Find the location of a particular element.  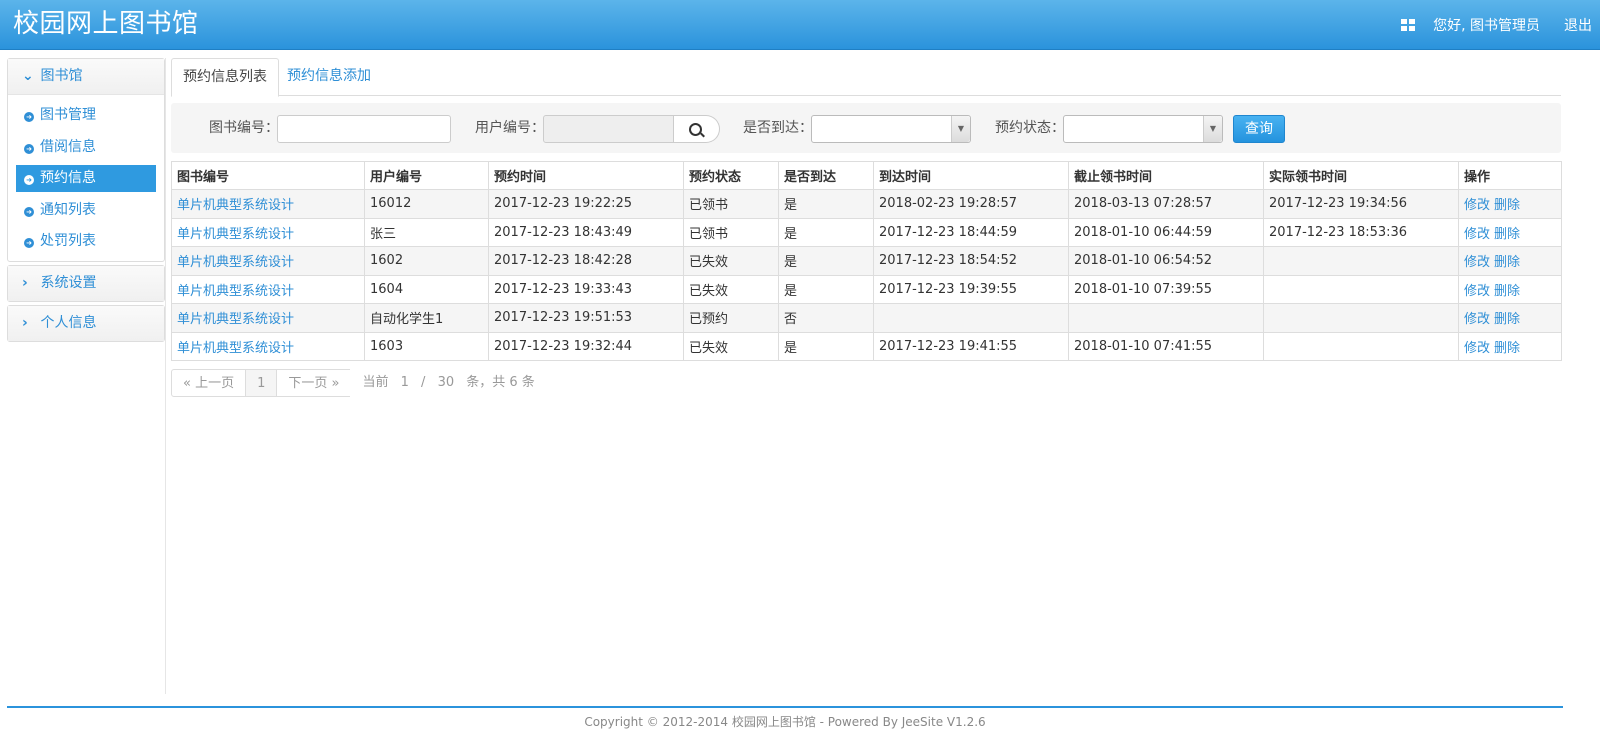

search-icon is located at coordinates (695, 129).